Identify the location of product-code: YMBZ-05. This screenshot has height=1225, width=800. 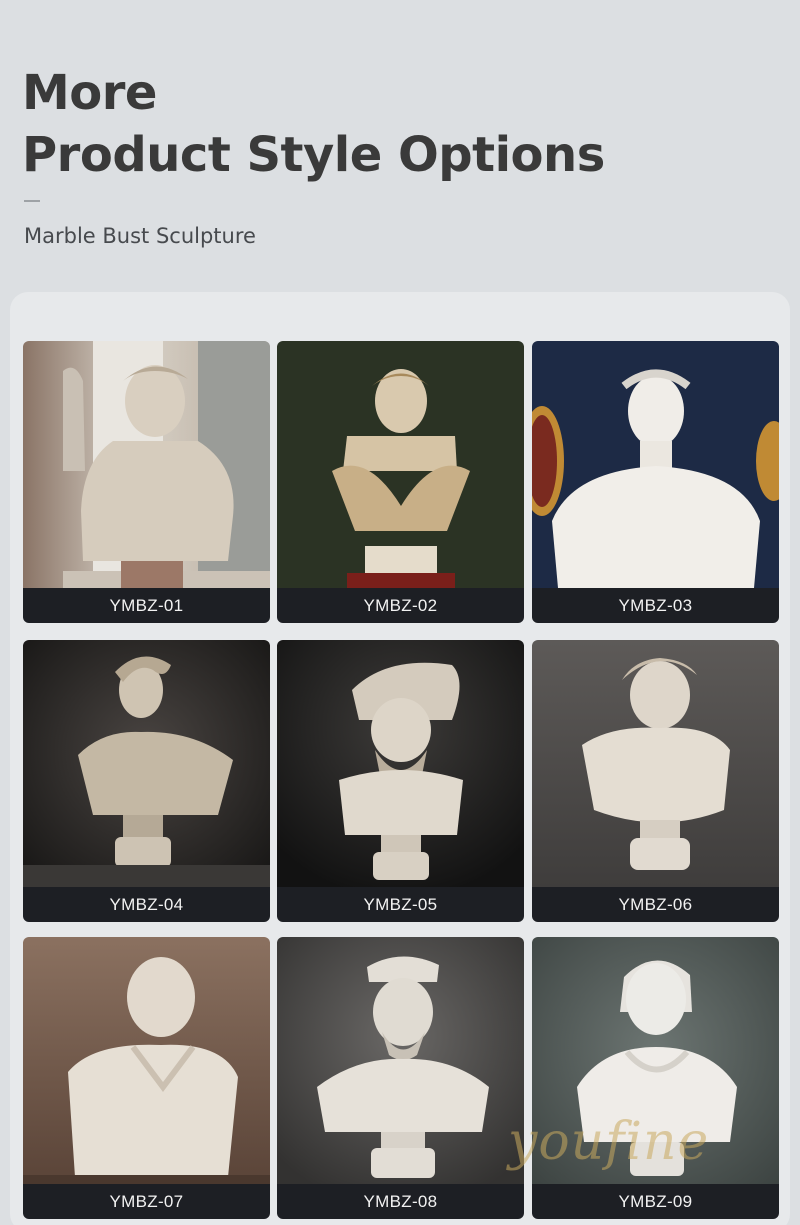
(400, 904).